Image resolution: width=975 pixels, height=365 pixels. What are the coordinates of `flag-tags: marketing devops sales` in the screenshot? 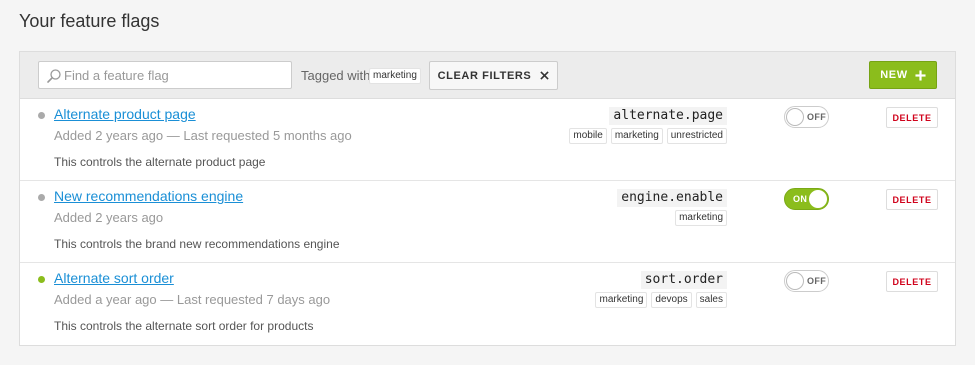 It's located at (661, 300).